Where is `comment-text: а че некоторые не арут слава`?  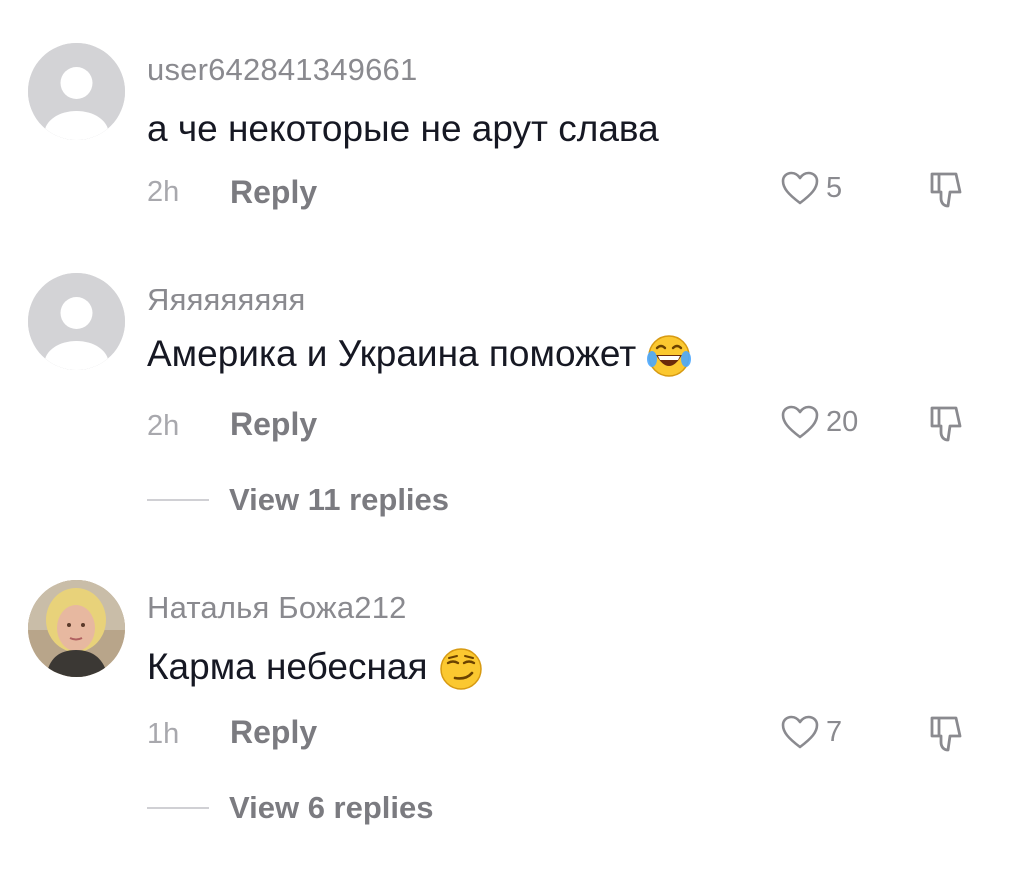 comment-text: а че некоторые не арут слава is located at coordinates (403, 128).